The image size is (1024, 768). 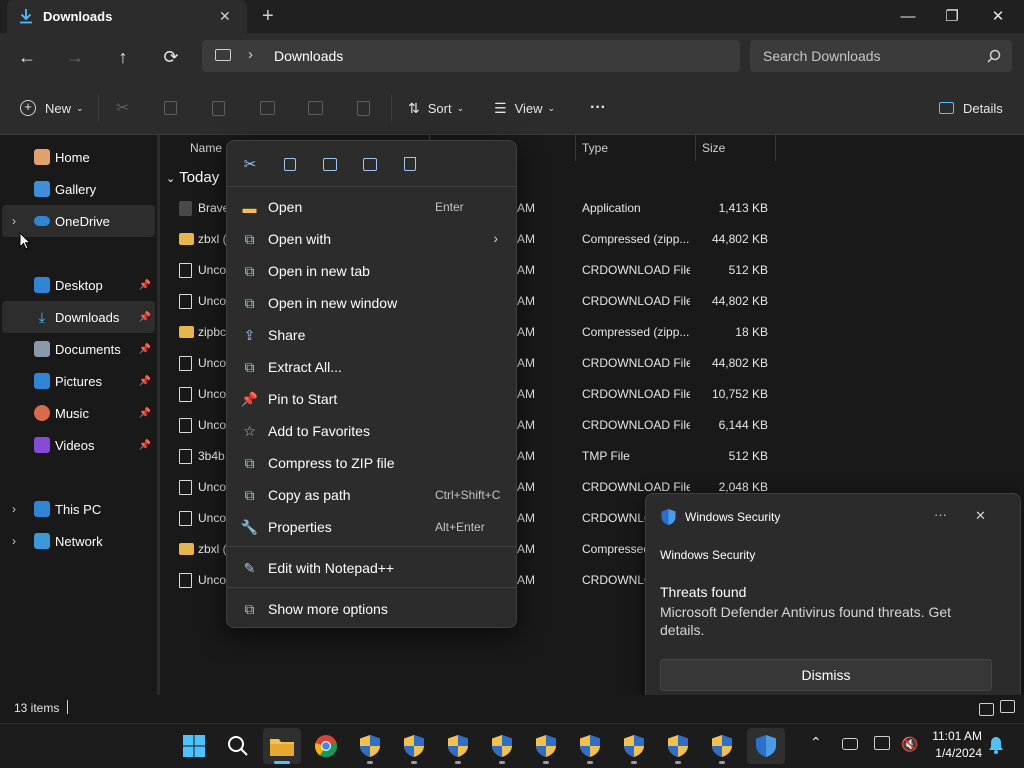 What do you see at coordinates (37, 708) in the screenshot?
I see `item-count: 13 items` at bounding box center [37, 708].